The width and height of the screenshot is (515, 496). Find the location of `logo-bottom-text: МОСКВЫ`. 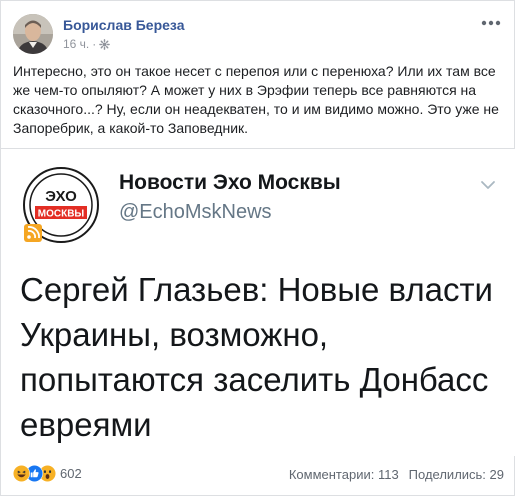

logo-bottom-text: МОСКВЫ is located at coordinates (61, 214).